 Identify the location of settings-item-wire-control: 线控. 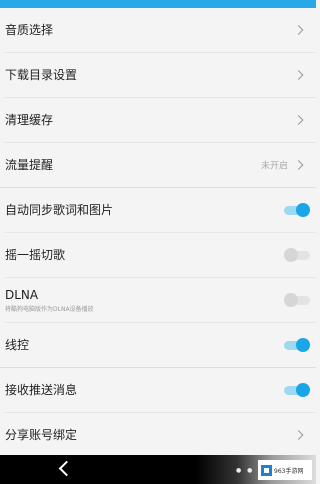
(158, 345).